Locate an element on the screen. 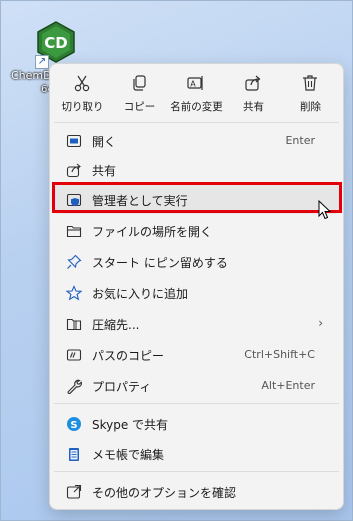  menu-item-copy-path: パスのコピー Ctrl+Shift+C is located at coordinates (196, 354).